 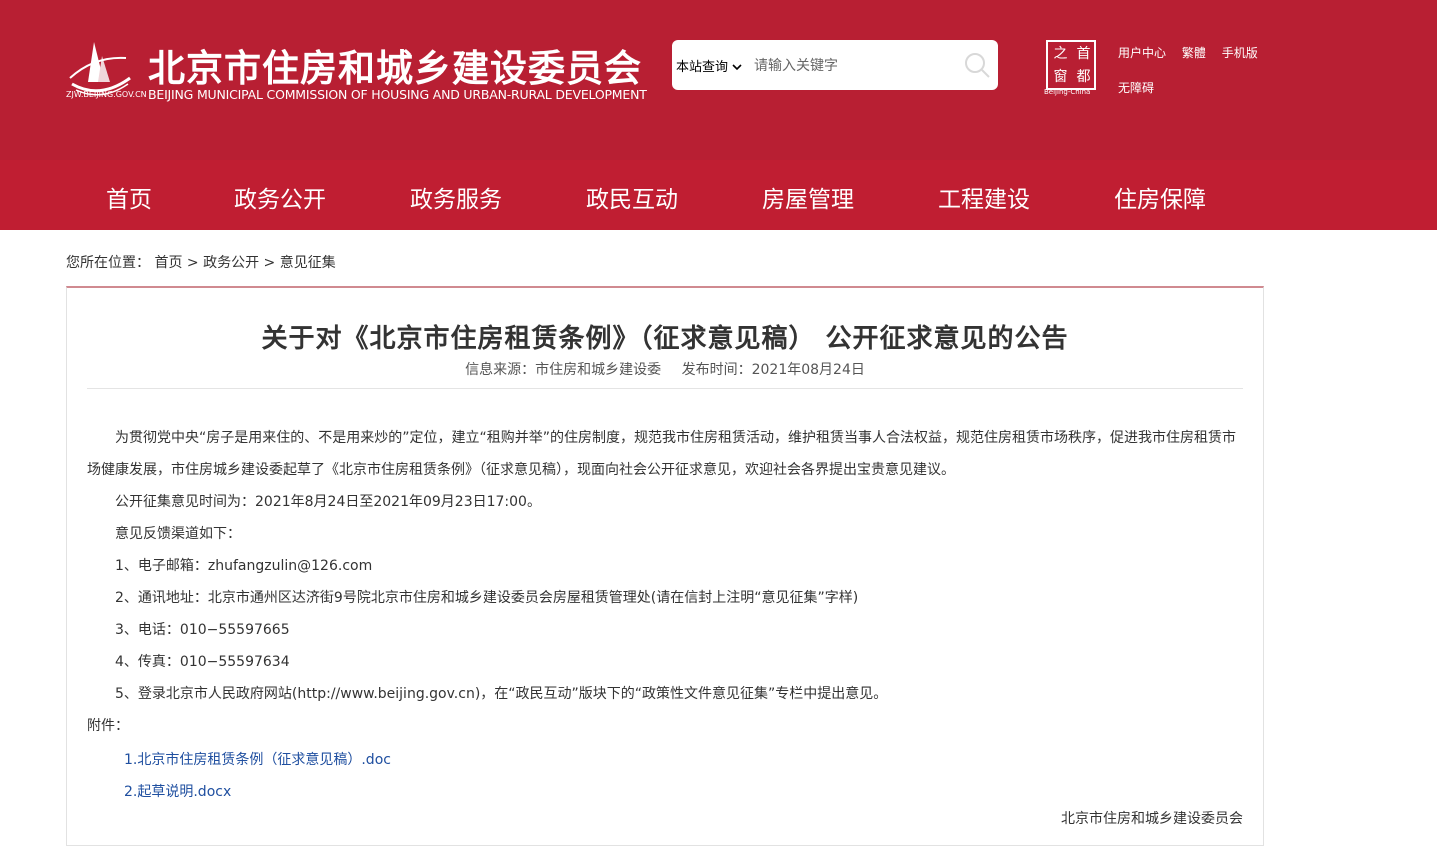 What do you see at coordinates (773, 370) in the screenshot?
I see `article-date: 发布时间：2021年08月24日` at bounding box center [773, 370].